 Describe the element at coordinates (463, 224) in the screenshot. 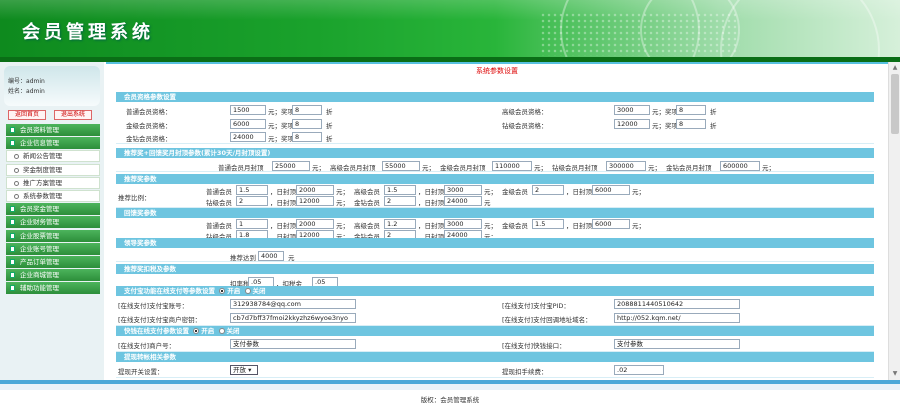

I see `feedback-cap-input: 3000` at that location.